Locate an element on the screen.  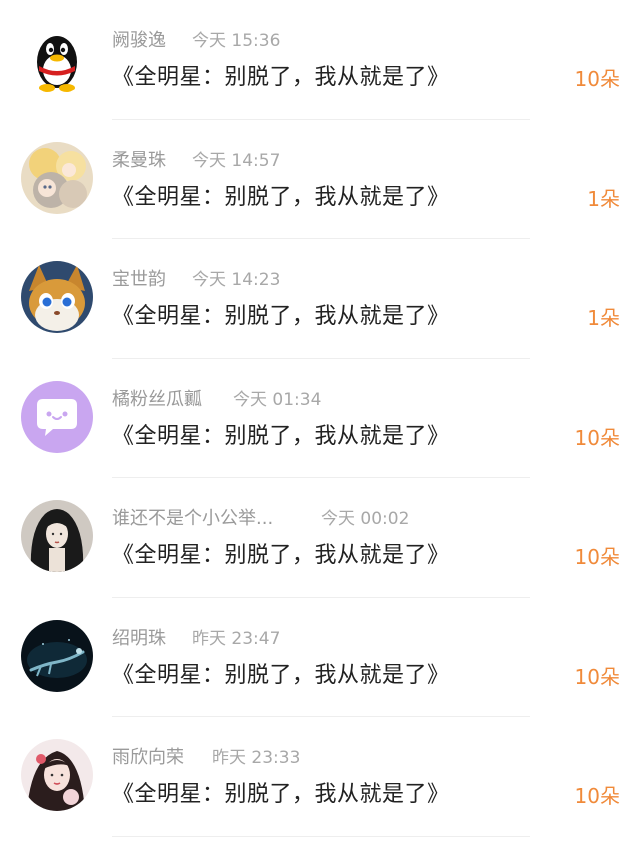
chat-bubble-icon is located at coordinates (57, 416).